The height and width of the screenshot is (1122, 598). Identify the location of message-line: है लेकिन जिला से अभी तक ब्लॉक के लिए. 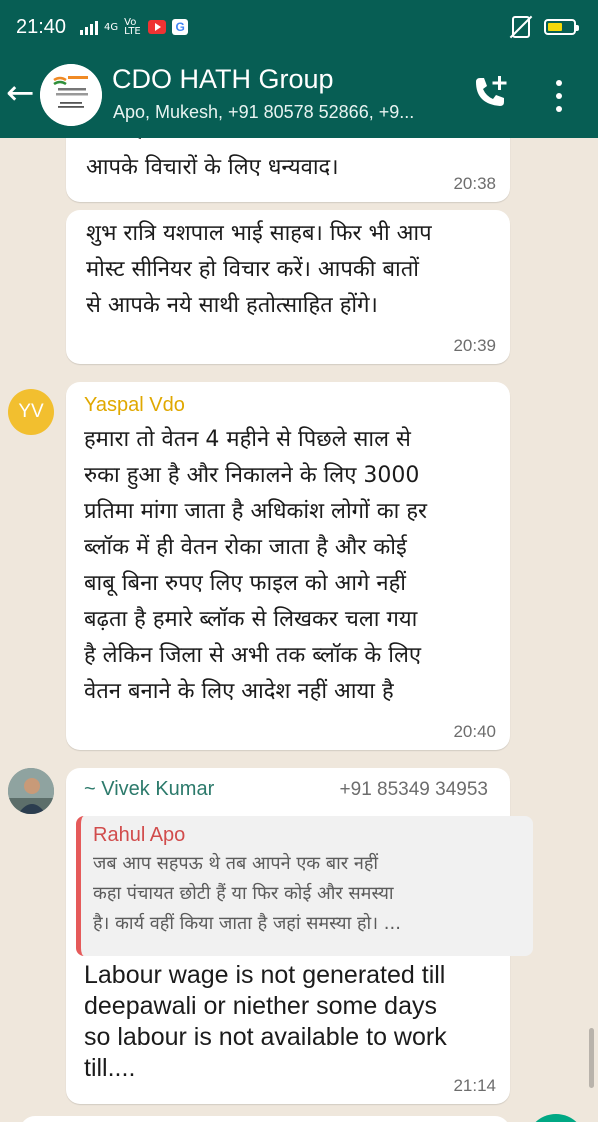
(253, 655).